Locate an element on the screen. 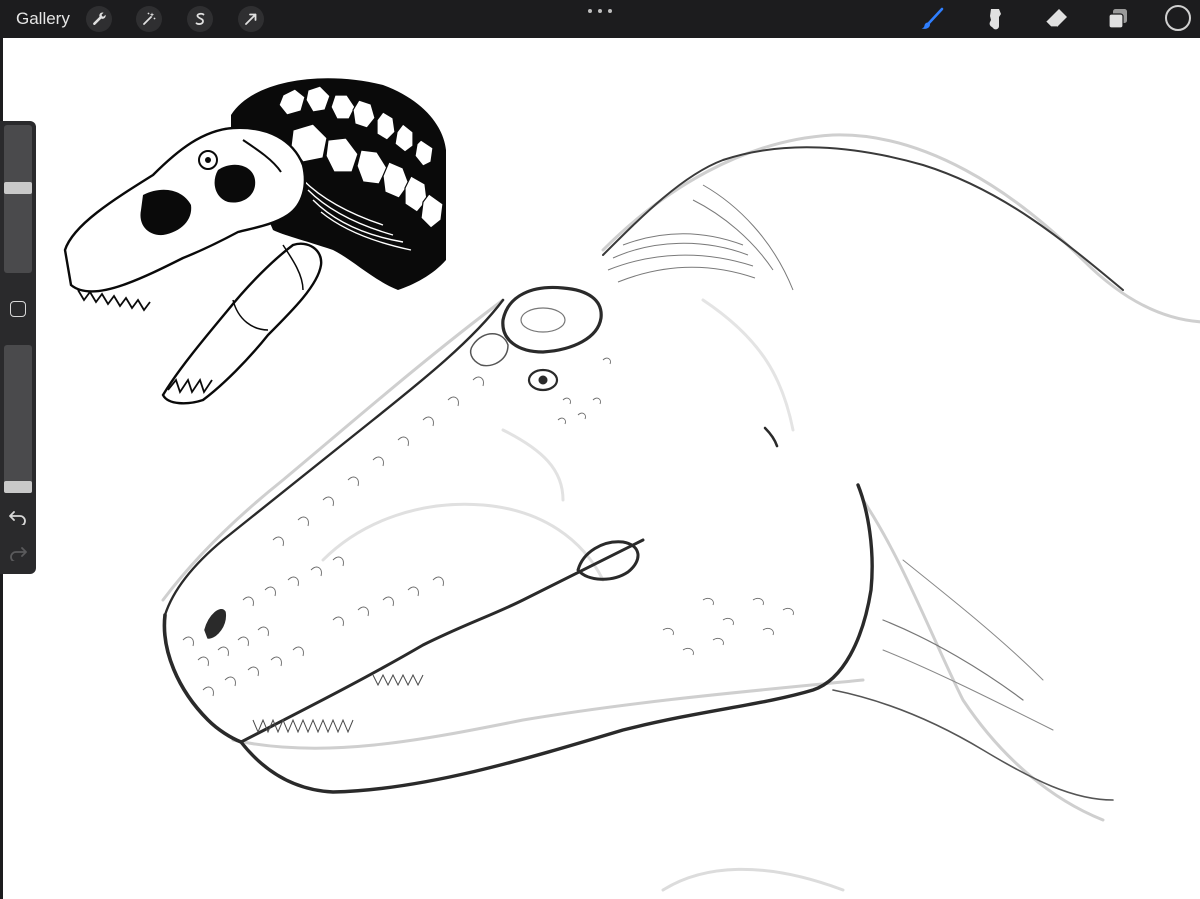 The image size is (1200, 899). brush-size-slider is located at coordinates (18, 199).